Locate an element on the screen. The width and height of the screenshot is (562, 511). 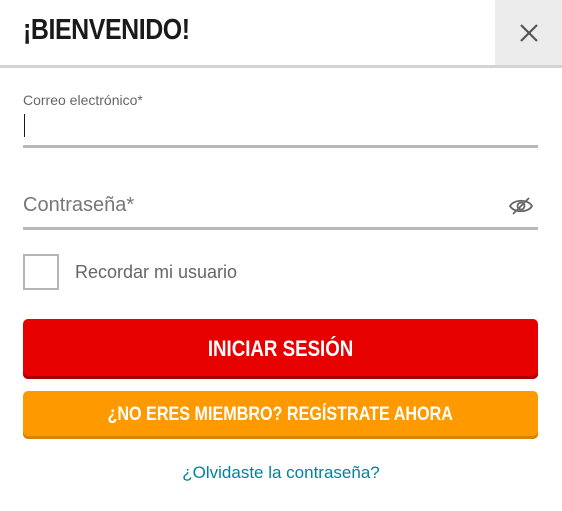
modal-header: ¡BIENVENIDO! is located at coordinates (281, 34).